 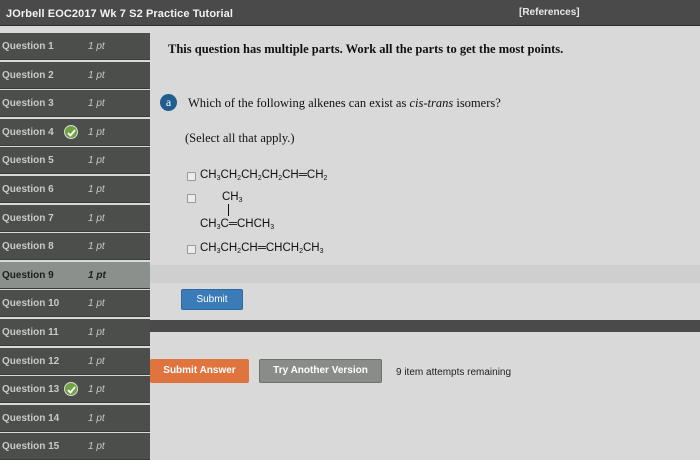 I want to click on sidebar-item-question-14: Question 14 1 pt, so click(x=75, y=418).